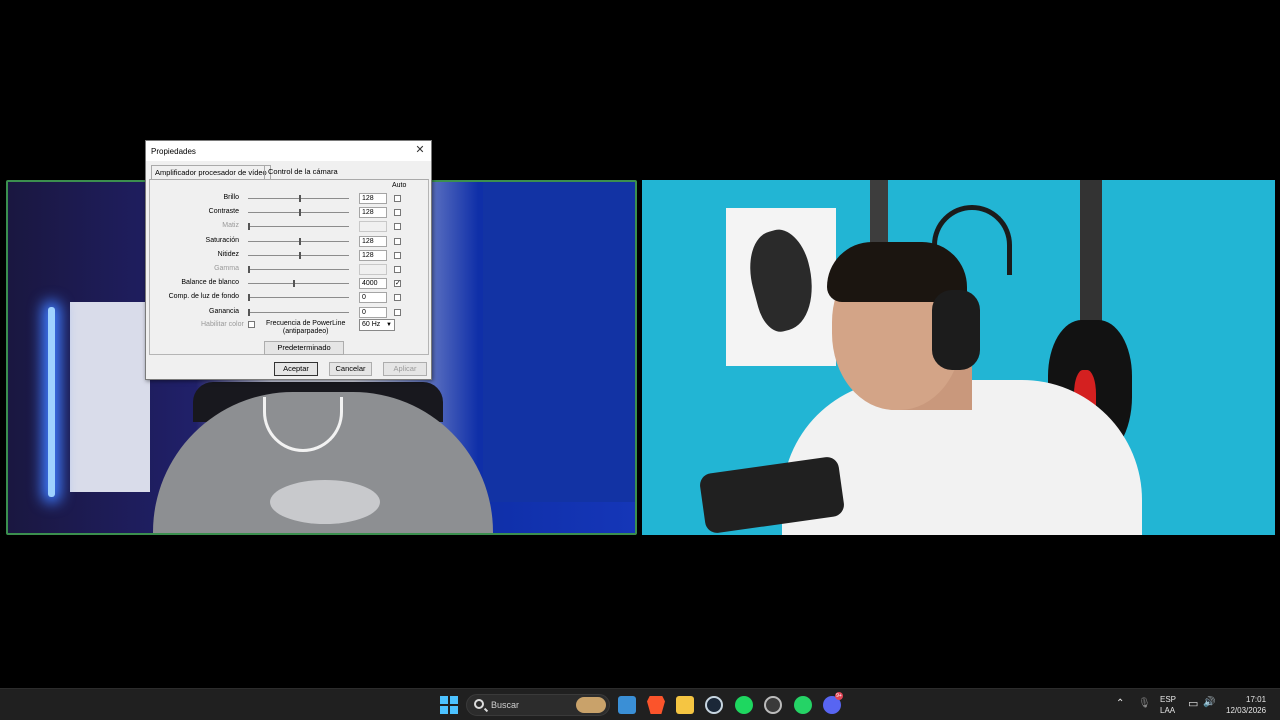 This screenshot has height=720, width=1280. I want to click on dialog-title: Propiedades, so click(173, 151).